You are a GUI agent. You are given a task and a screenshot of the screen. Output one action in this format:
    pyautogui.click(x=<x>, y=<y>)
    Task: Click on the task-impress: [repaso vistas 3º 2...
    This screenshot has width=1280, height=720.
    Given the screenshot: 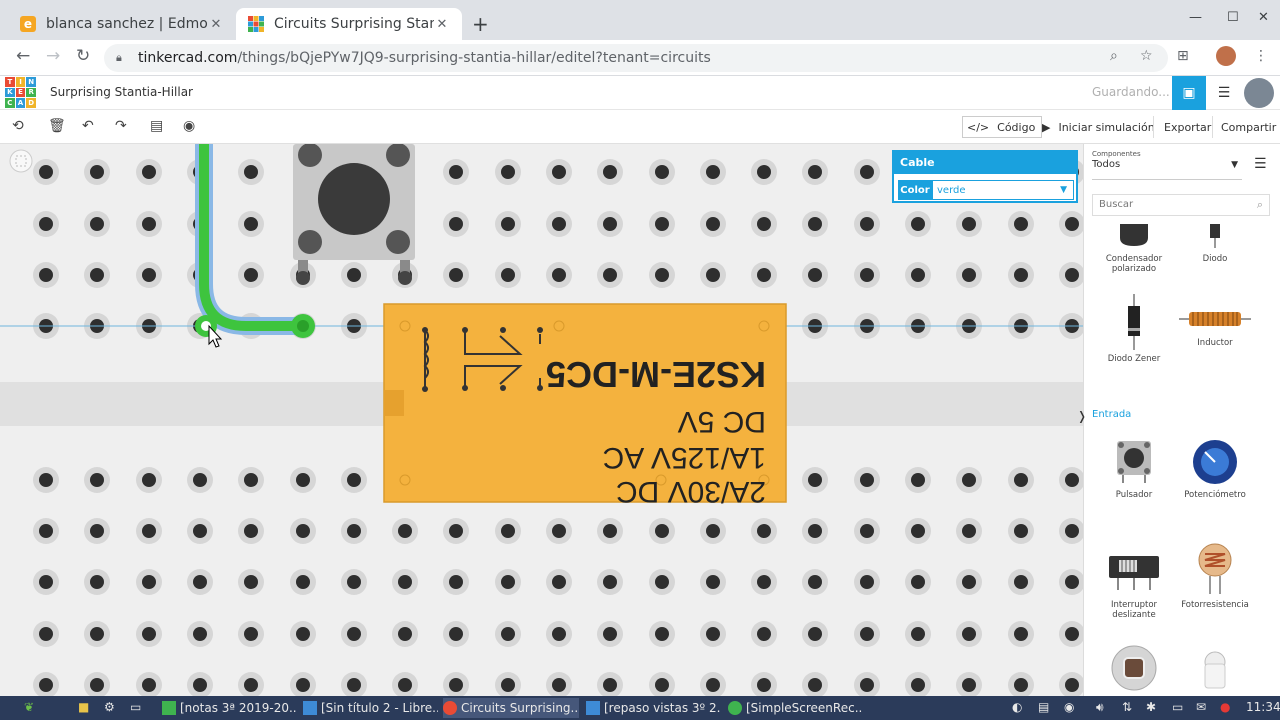 What is the action you would take?
    pyautogui.click(x=653, y=708)
    